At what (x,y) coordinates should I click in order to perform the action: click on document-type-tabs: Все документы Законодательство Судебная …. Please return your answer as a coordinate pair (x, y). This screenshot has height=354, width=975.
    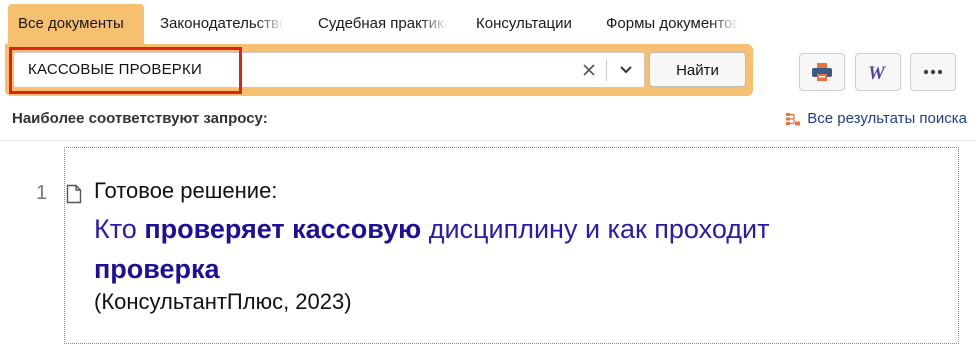
    Looking at the image, I should click on (378, 24).